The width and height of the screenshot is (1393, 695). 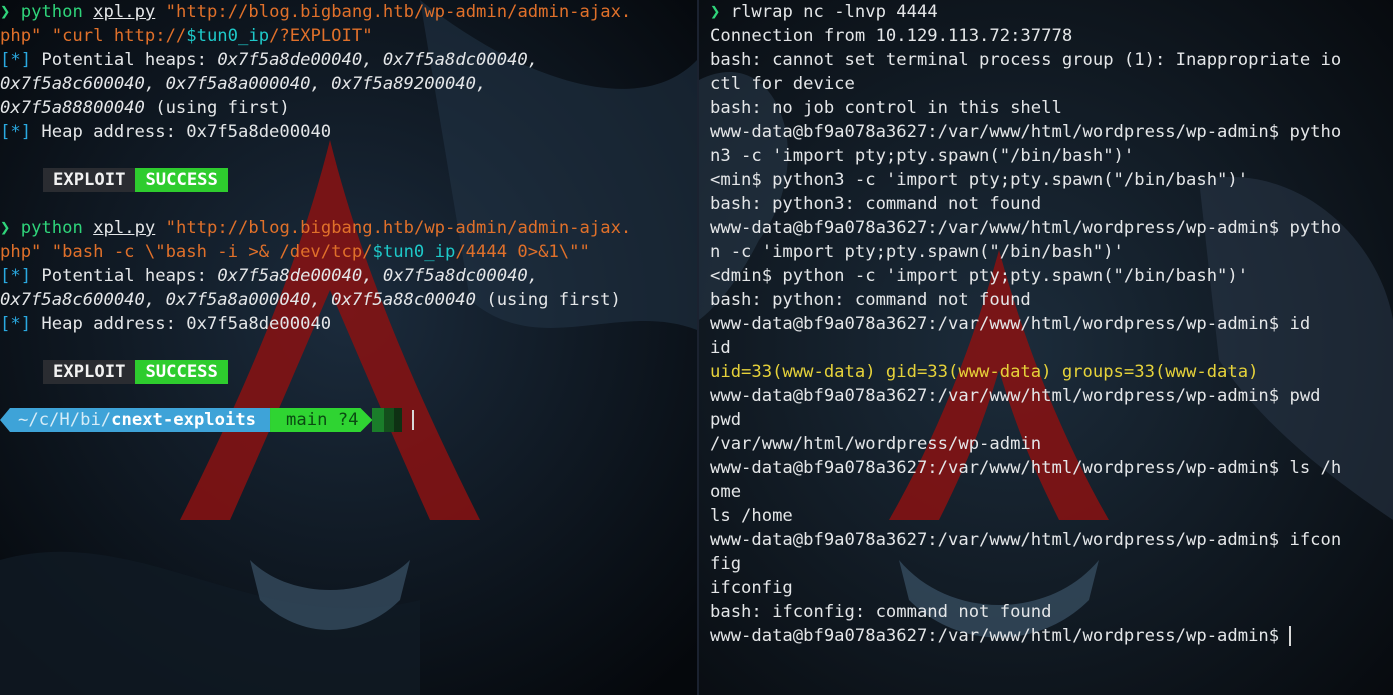 What do you see at coordinates (93, 36) in the screenshot?
I see `command-argument: php" "curl http://` at bounding box center [93, 36].